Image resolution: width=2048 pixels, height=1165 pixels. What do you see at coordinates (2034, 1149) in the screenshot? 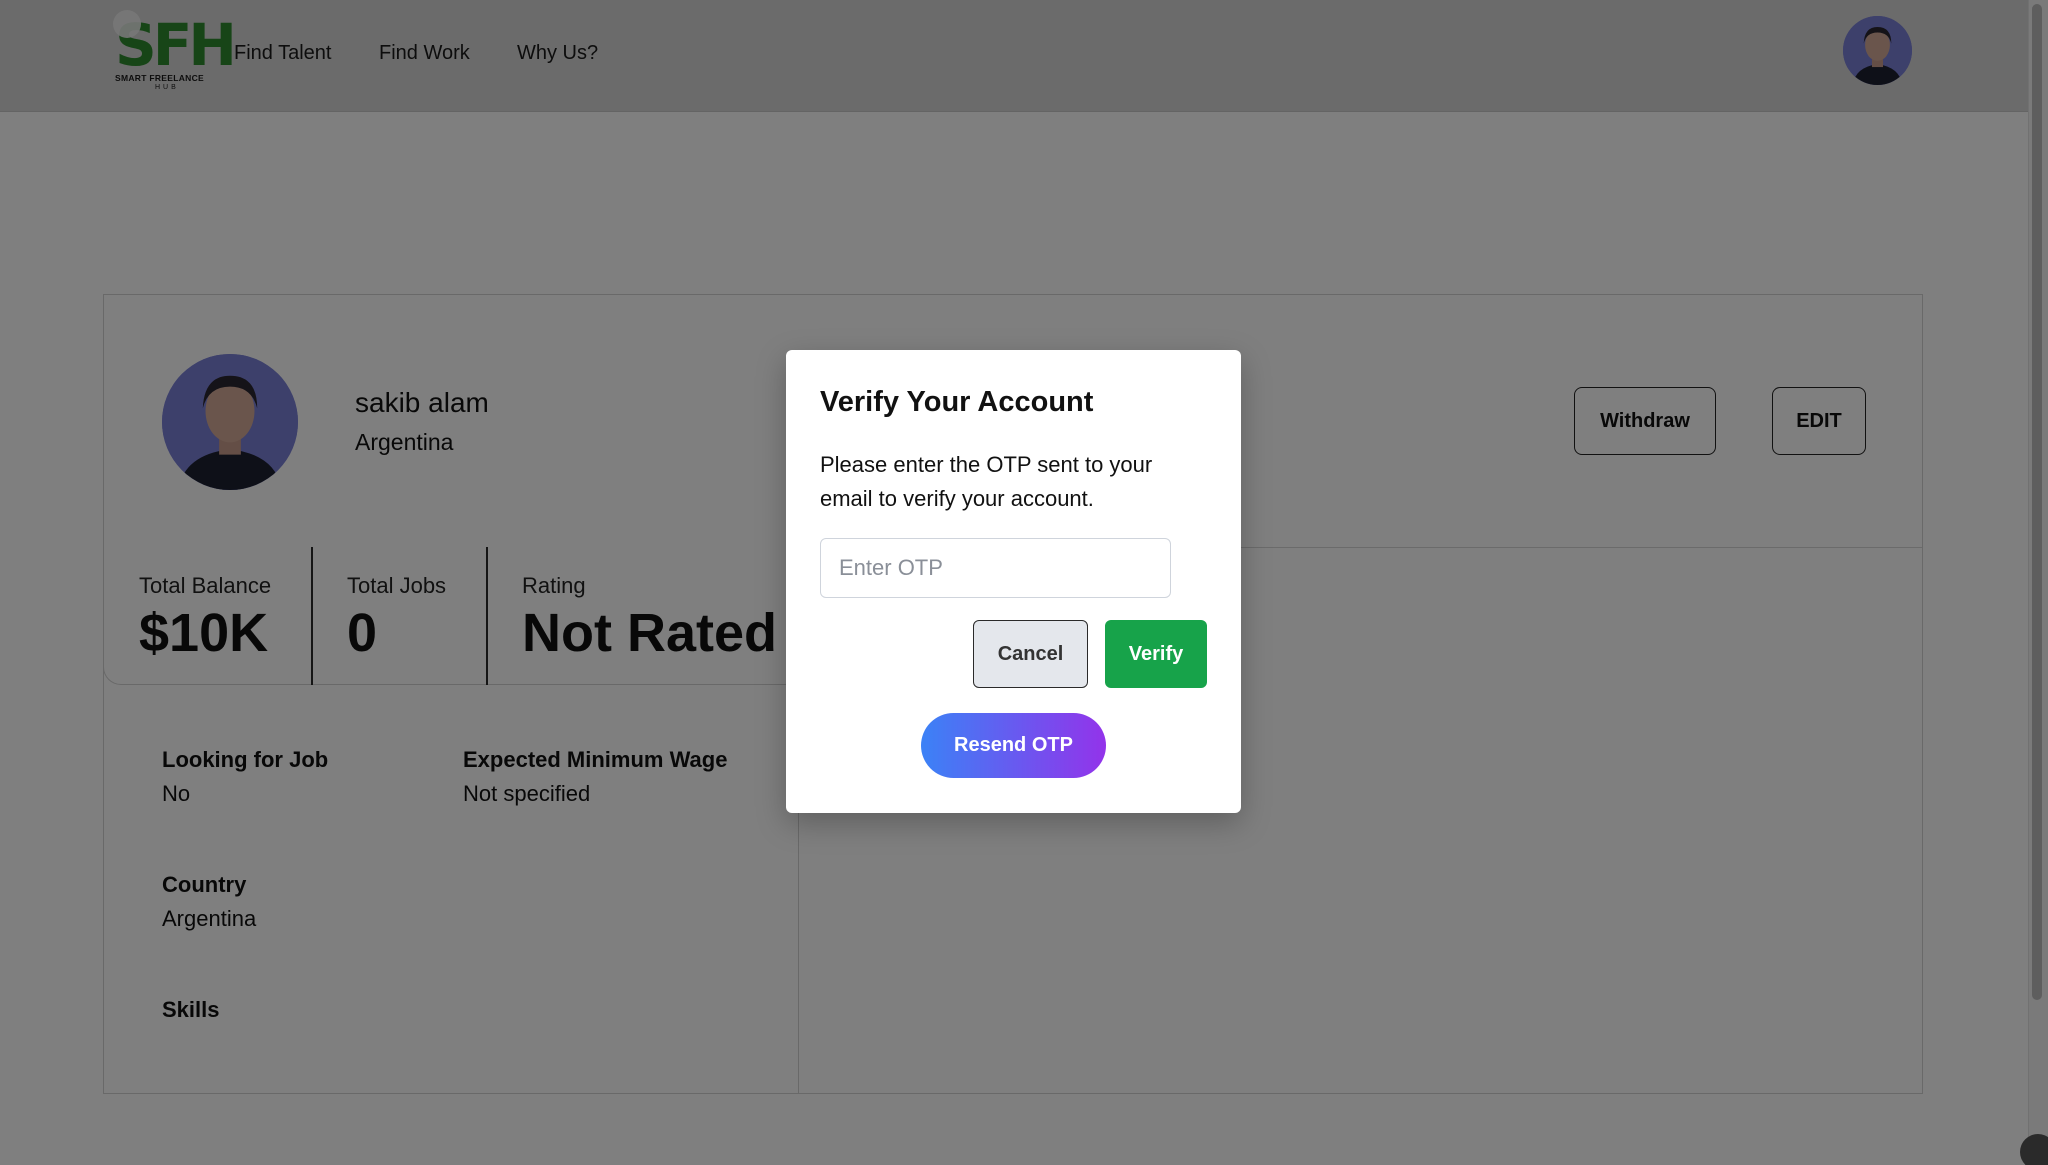
I see `floating-action-button` at bounding box center [2034, 1149].